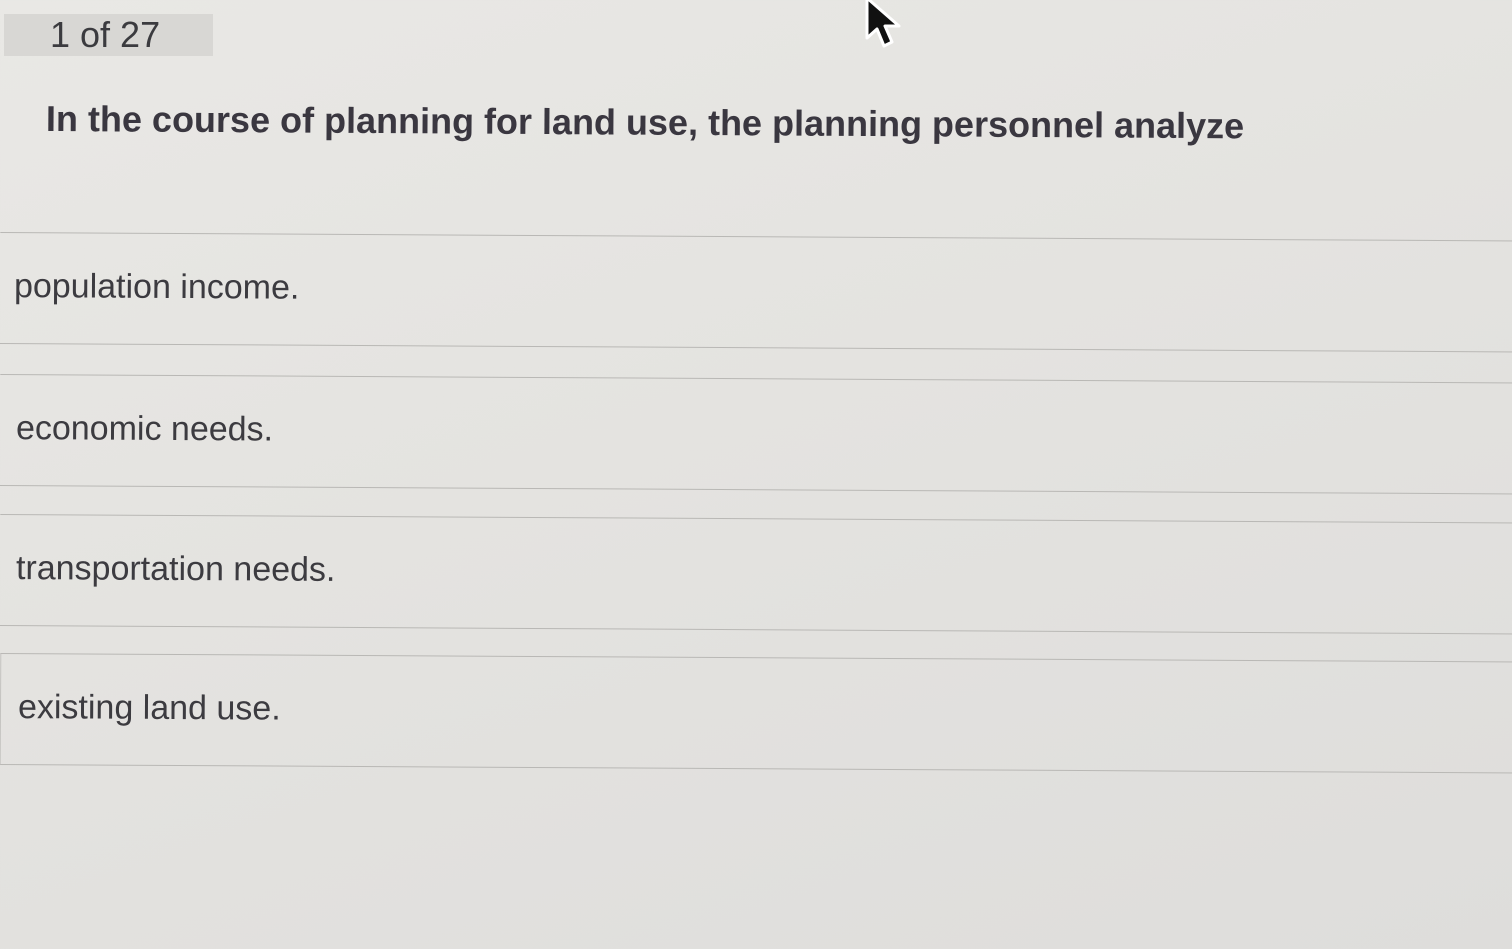 This screenshot has height=949, width=1512. I want to click on answer-option-4: existing land use., so click(756, 713).